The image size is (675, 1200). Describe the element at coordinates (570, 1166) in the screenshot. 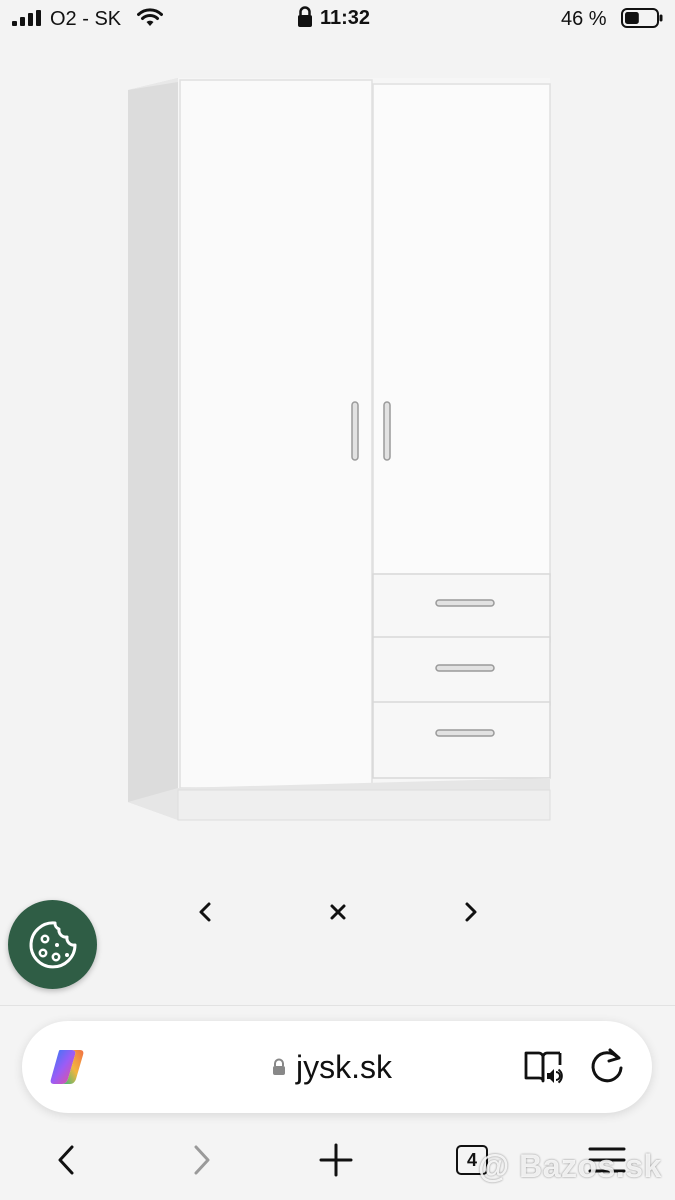

I see `watermark: @ Bazos.sk` at that location.